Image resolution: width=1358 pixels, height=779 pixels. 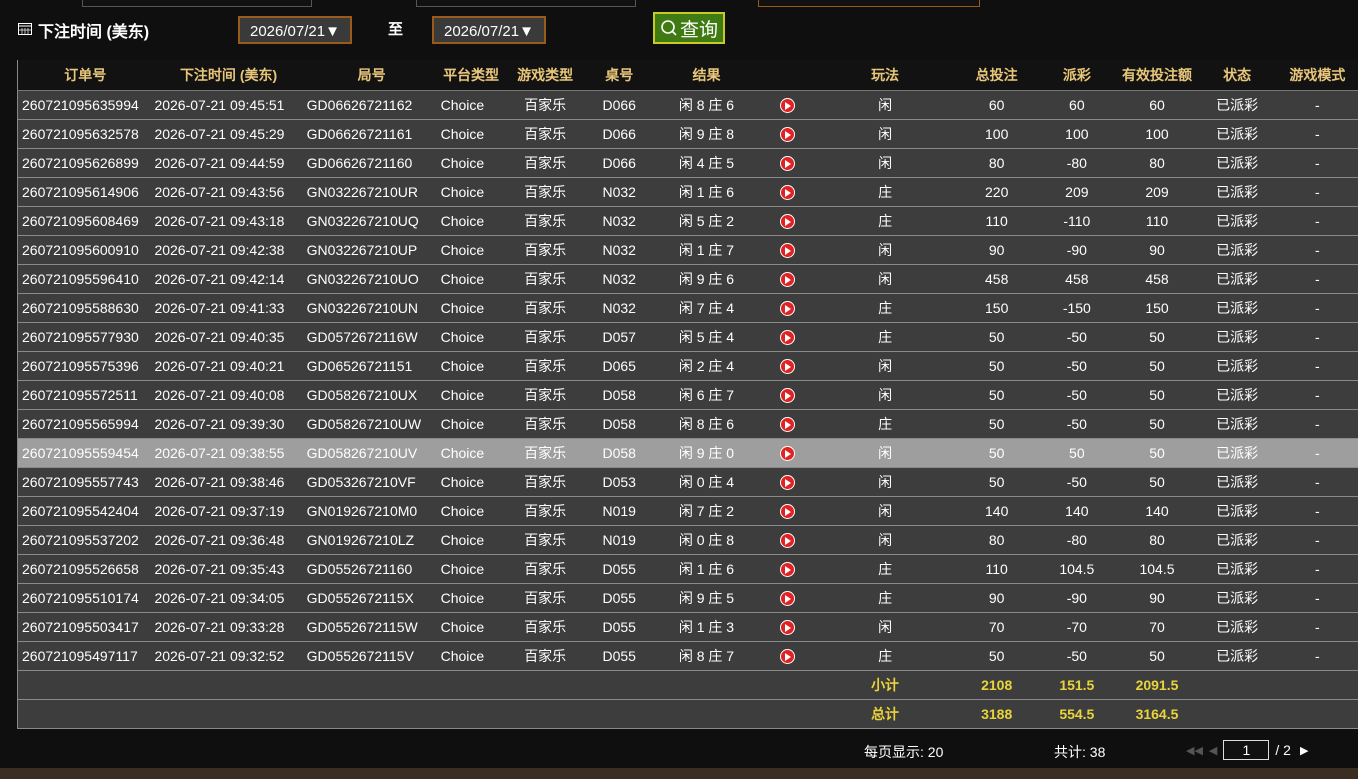 I want to click on first-page-icon: ◀◀, so click(x=1194, y=750).